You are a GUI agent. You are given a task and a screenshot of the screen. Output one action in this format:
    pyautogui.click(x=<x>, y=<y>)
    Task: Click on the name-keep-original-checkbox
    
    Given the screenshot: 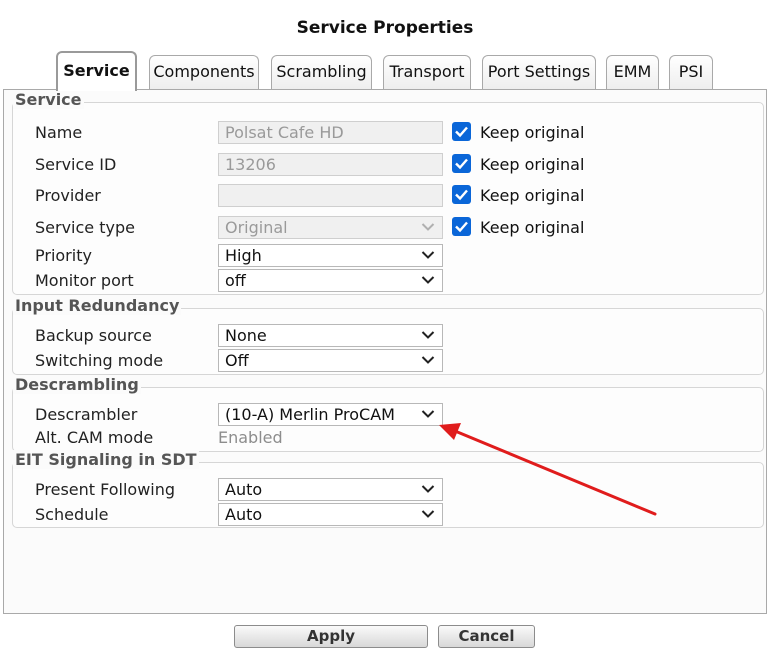 What is the action you would take?
    pyautogui.click(x=461, y=131)
    